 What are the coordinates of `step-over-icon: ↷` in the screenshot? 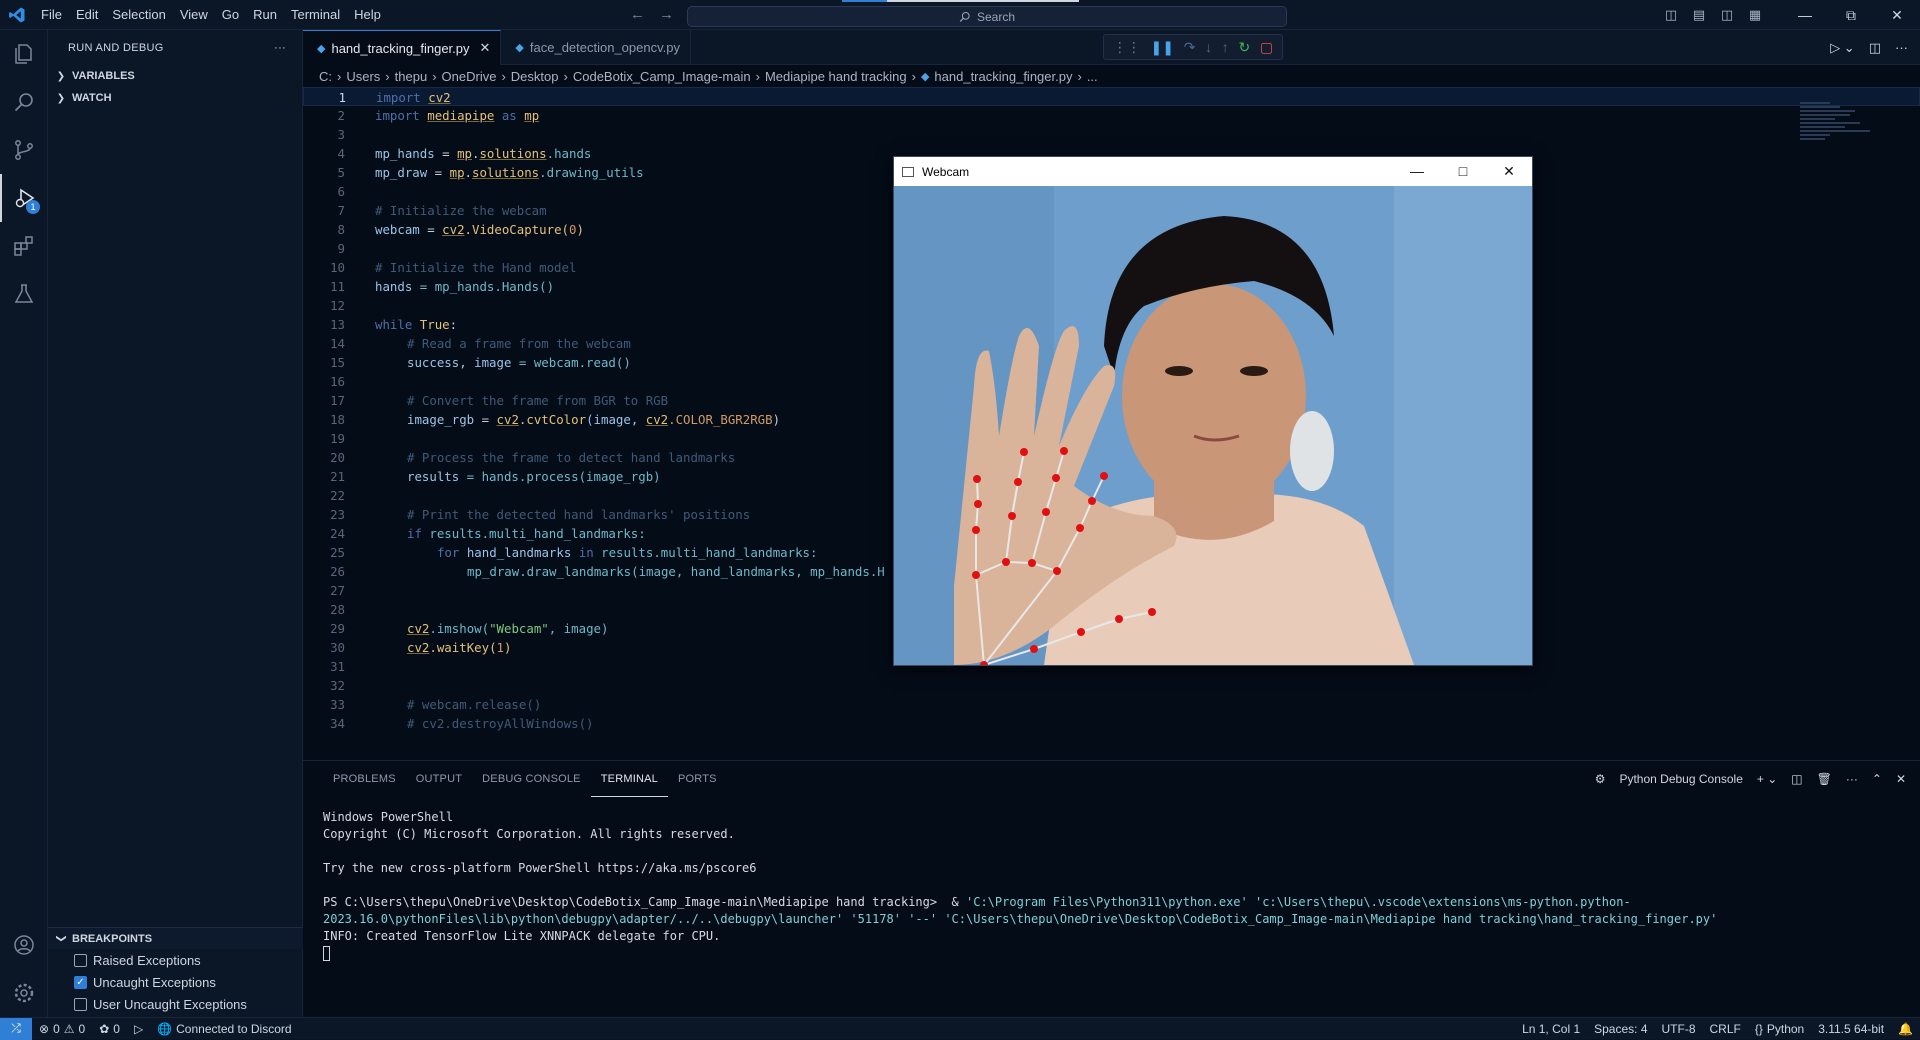 It's located at (1190, 47).